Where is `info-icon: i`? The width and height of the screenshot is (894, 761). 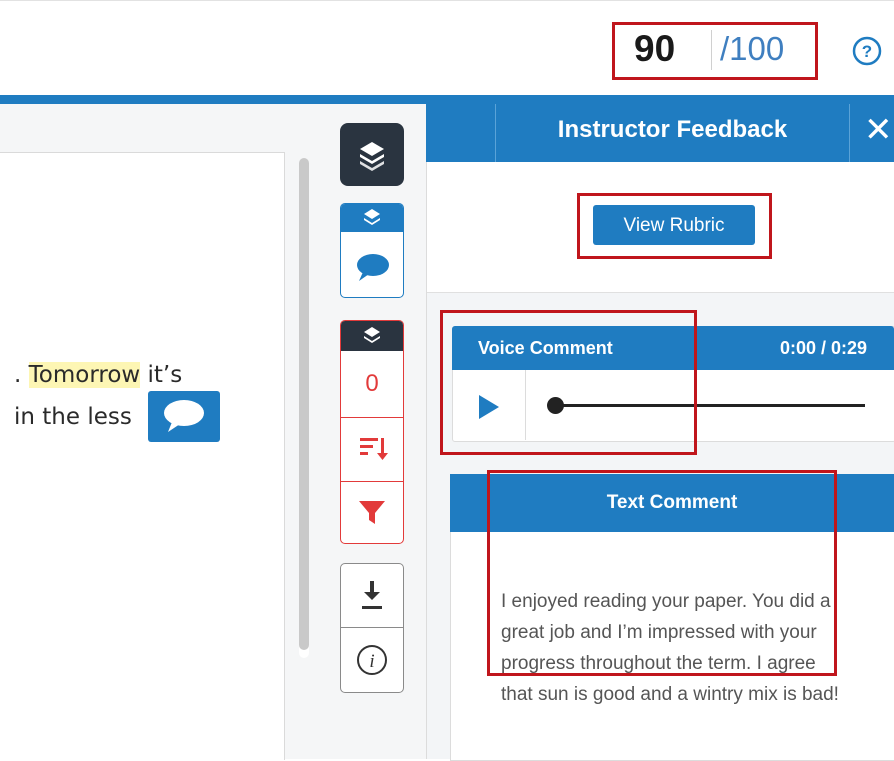 info-icon: i is located at coordinates (372, 660).